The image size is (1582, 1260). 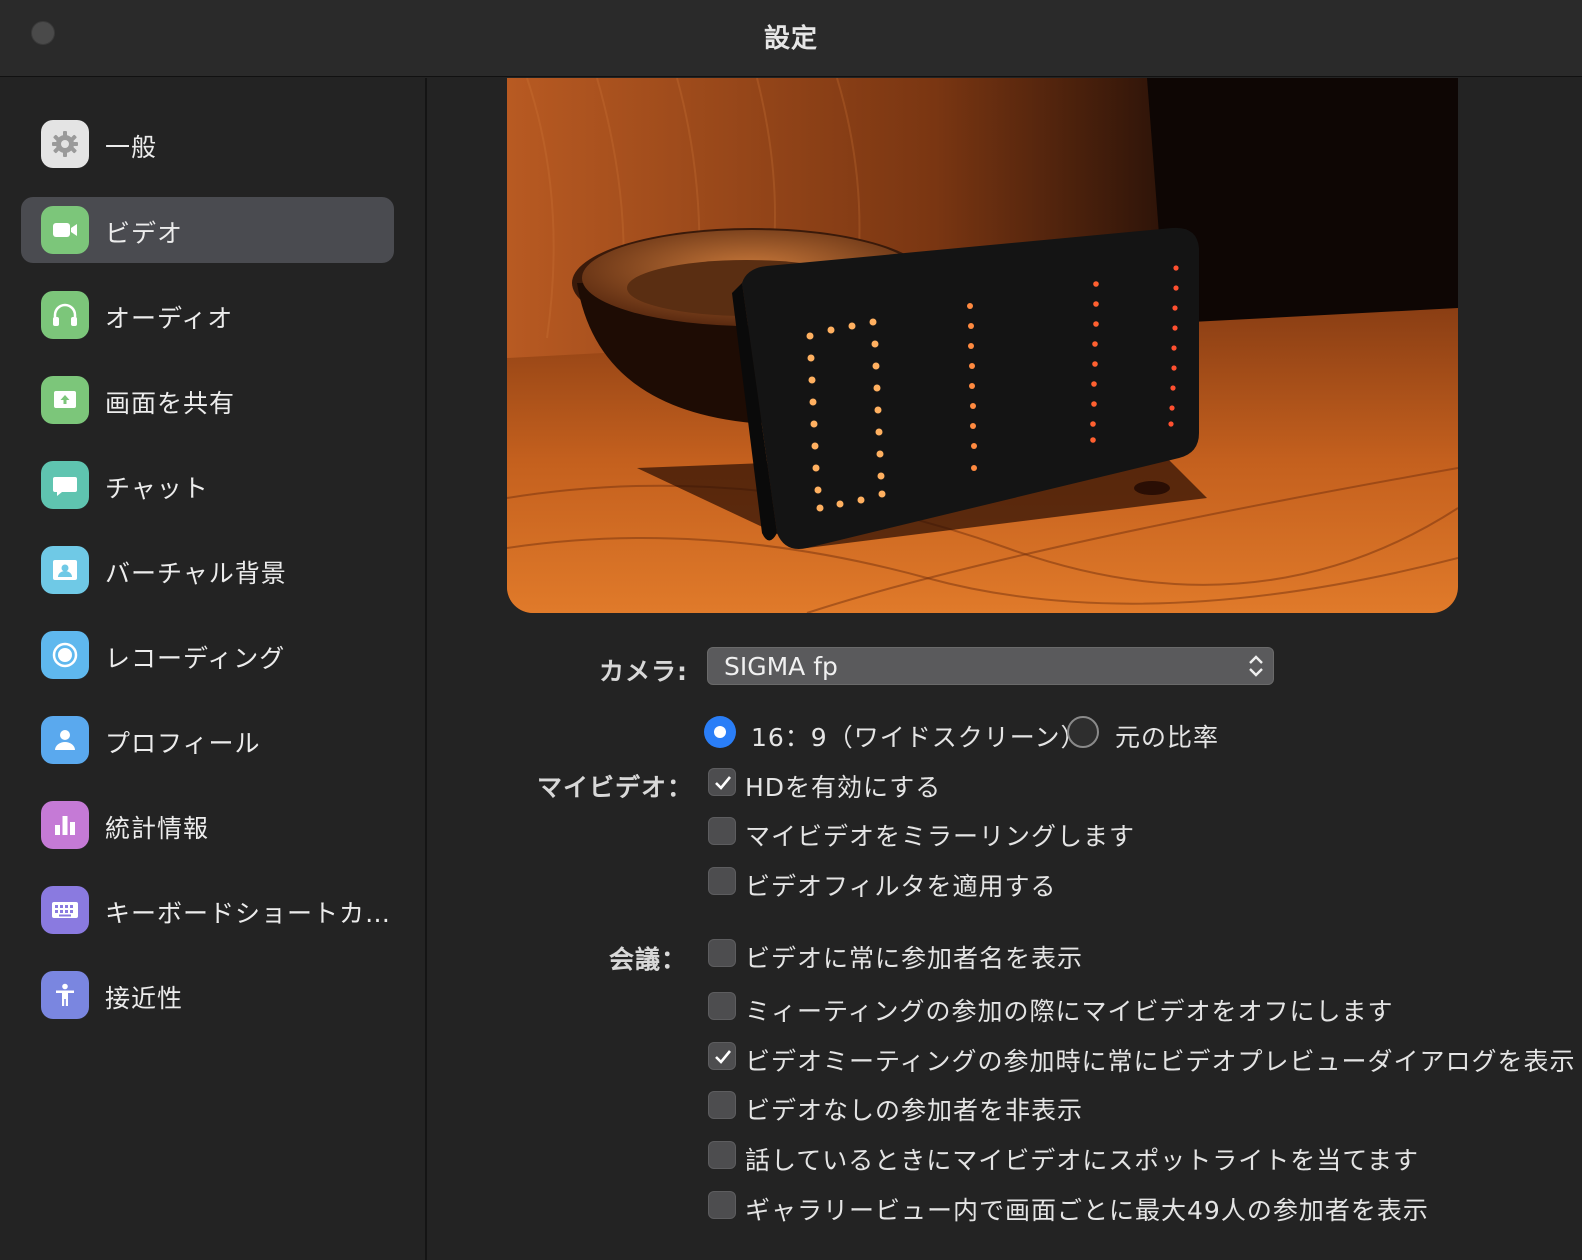 I want to click on aspect-original-radio, so click(x=1083, y=732).